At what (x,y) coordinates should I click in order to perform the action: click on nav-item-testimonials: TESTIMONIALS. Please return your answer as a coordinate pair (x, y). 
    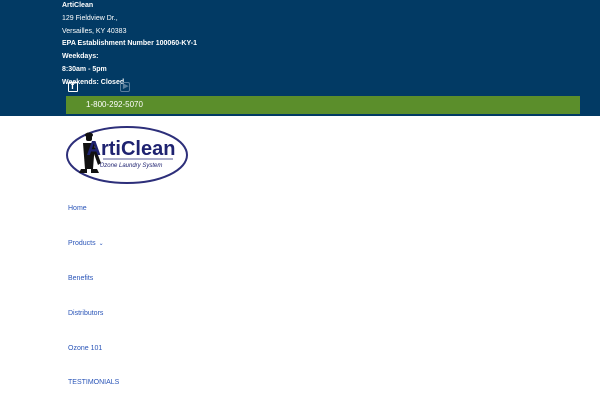
    Looking at the image, I should click on (93, 382).